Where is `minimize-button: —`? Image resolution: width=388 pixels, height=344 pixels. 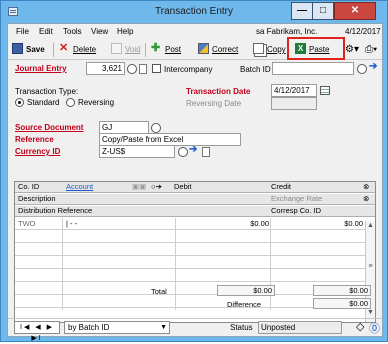 minimize-button: — is located at coordinates (302, 11).